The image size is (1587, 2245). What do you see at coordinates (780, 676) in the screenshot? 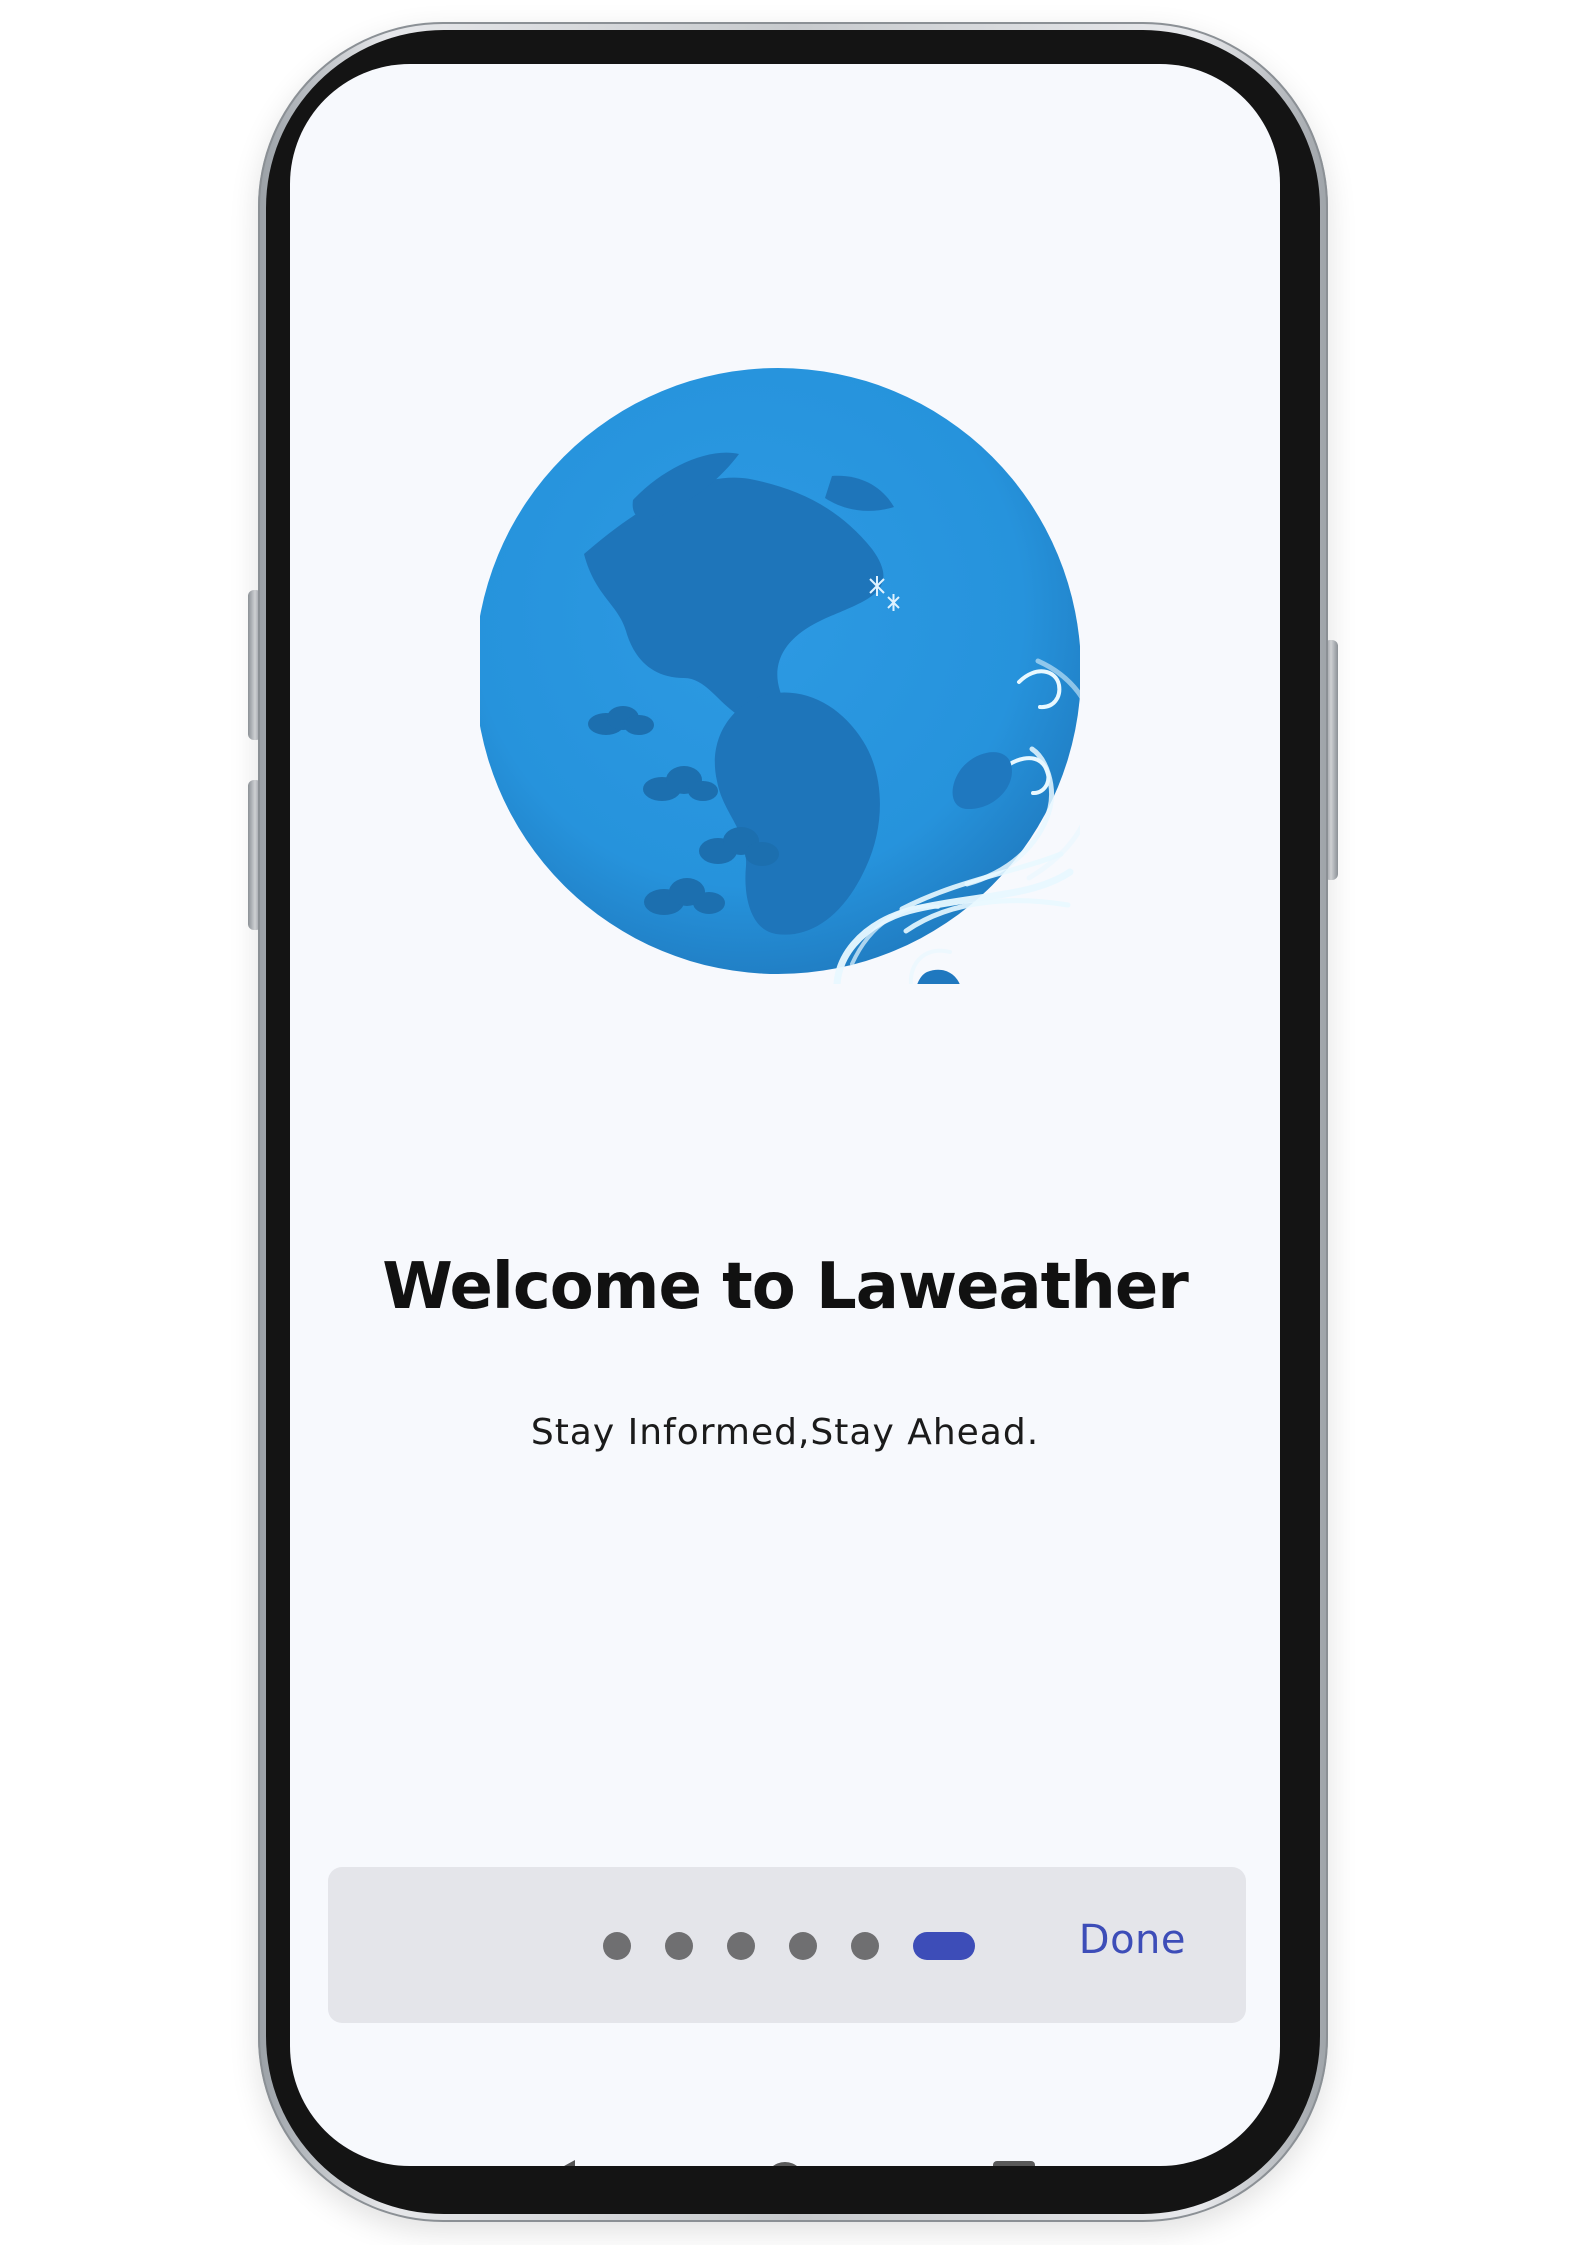
I see `globe-icon` at bounding box center [780, 676].